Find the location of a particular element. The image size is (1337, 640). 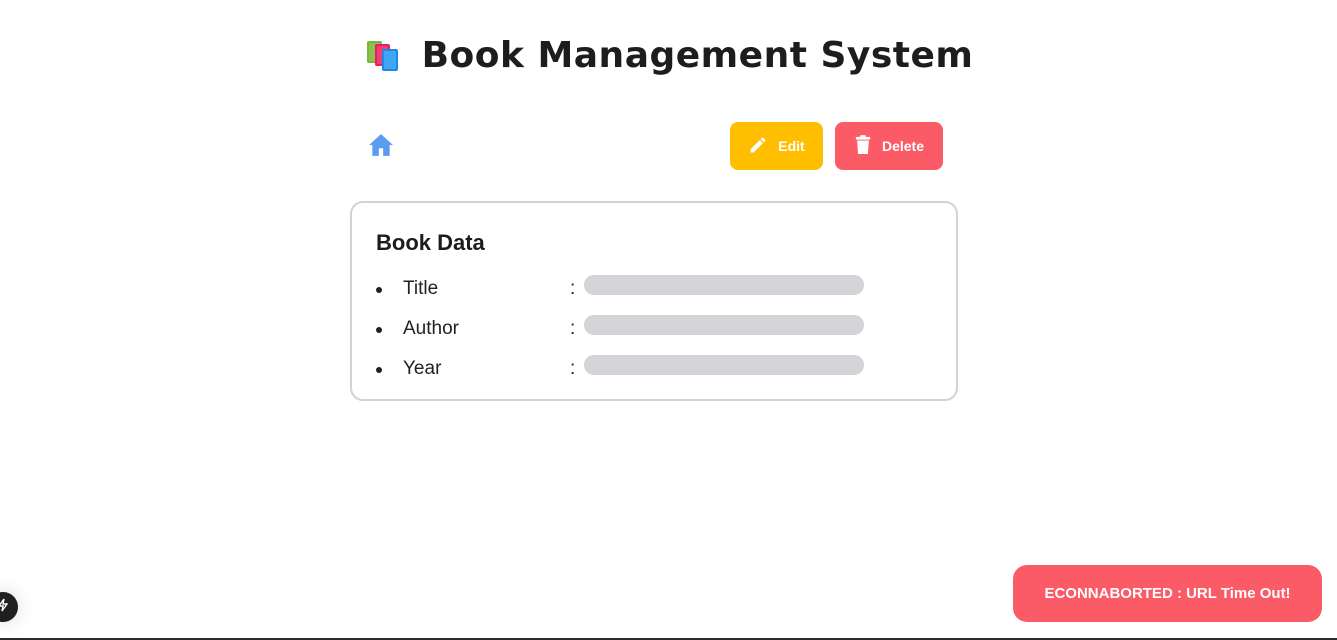

page-header: Book Management System is located at coordinates (668, 55).